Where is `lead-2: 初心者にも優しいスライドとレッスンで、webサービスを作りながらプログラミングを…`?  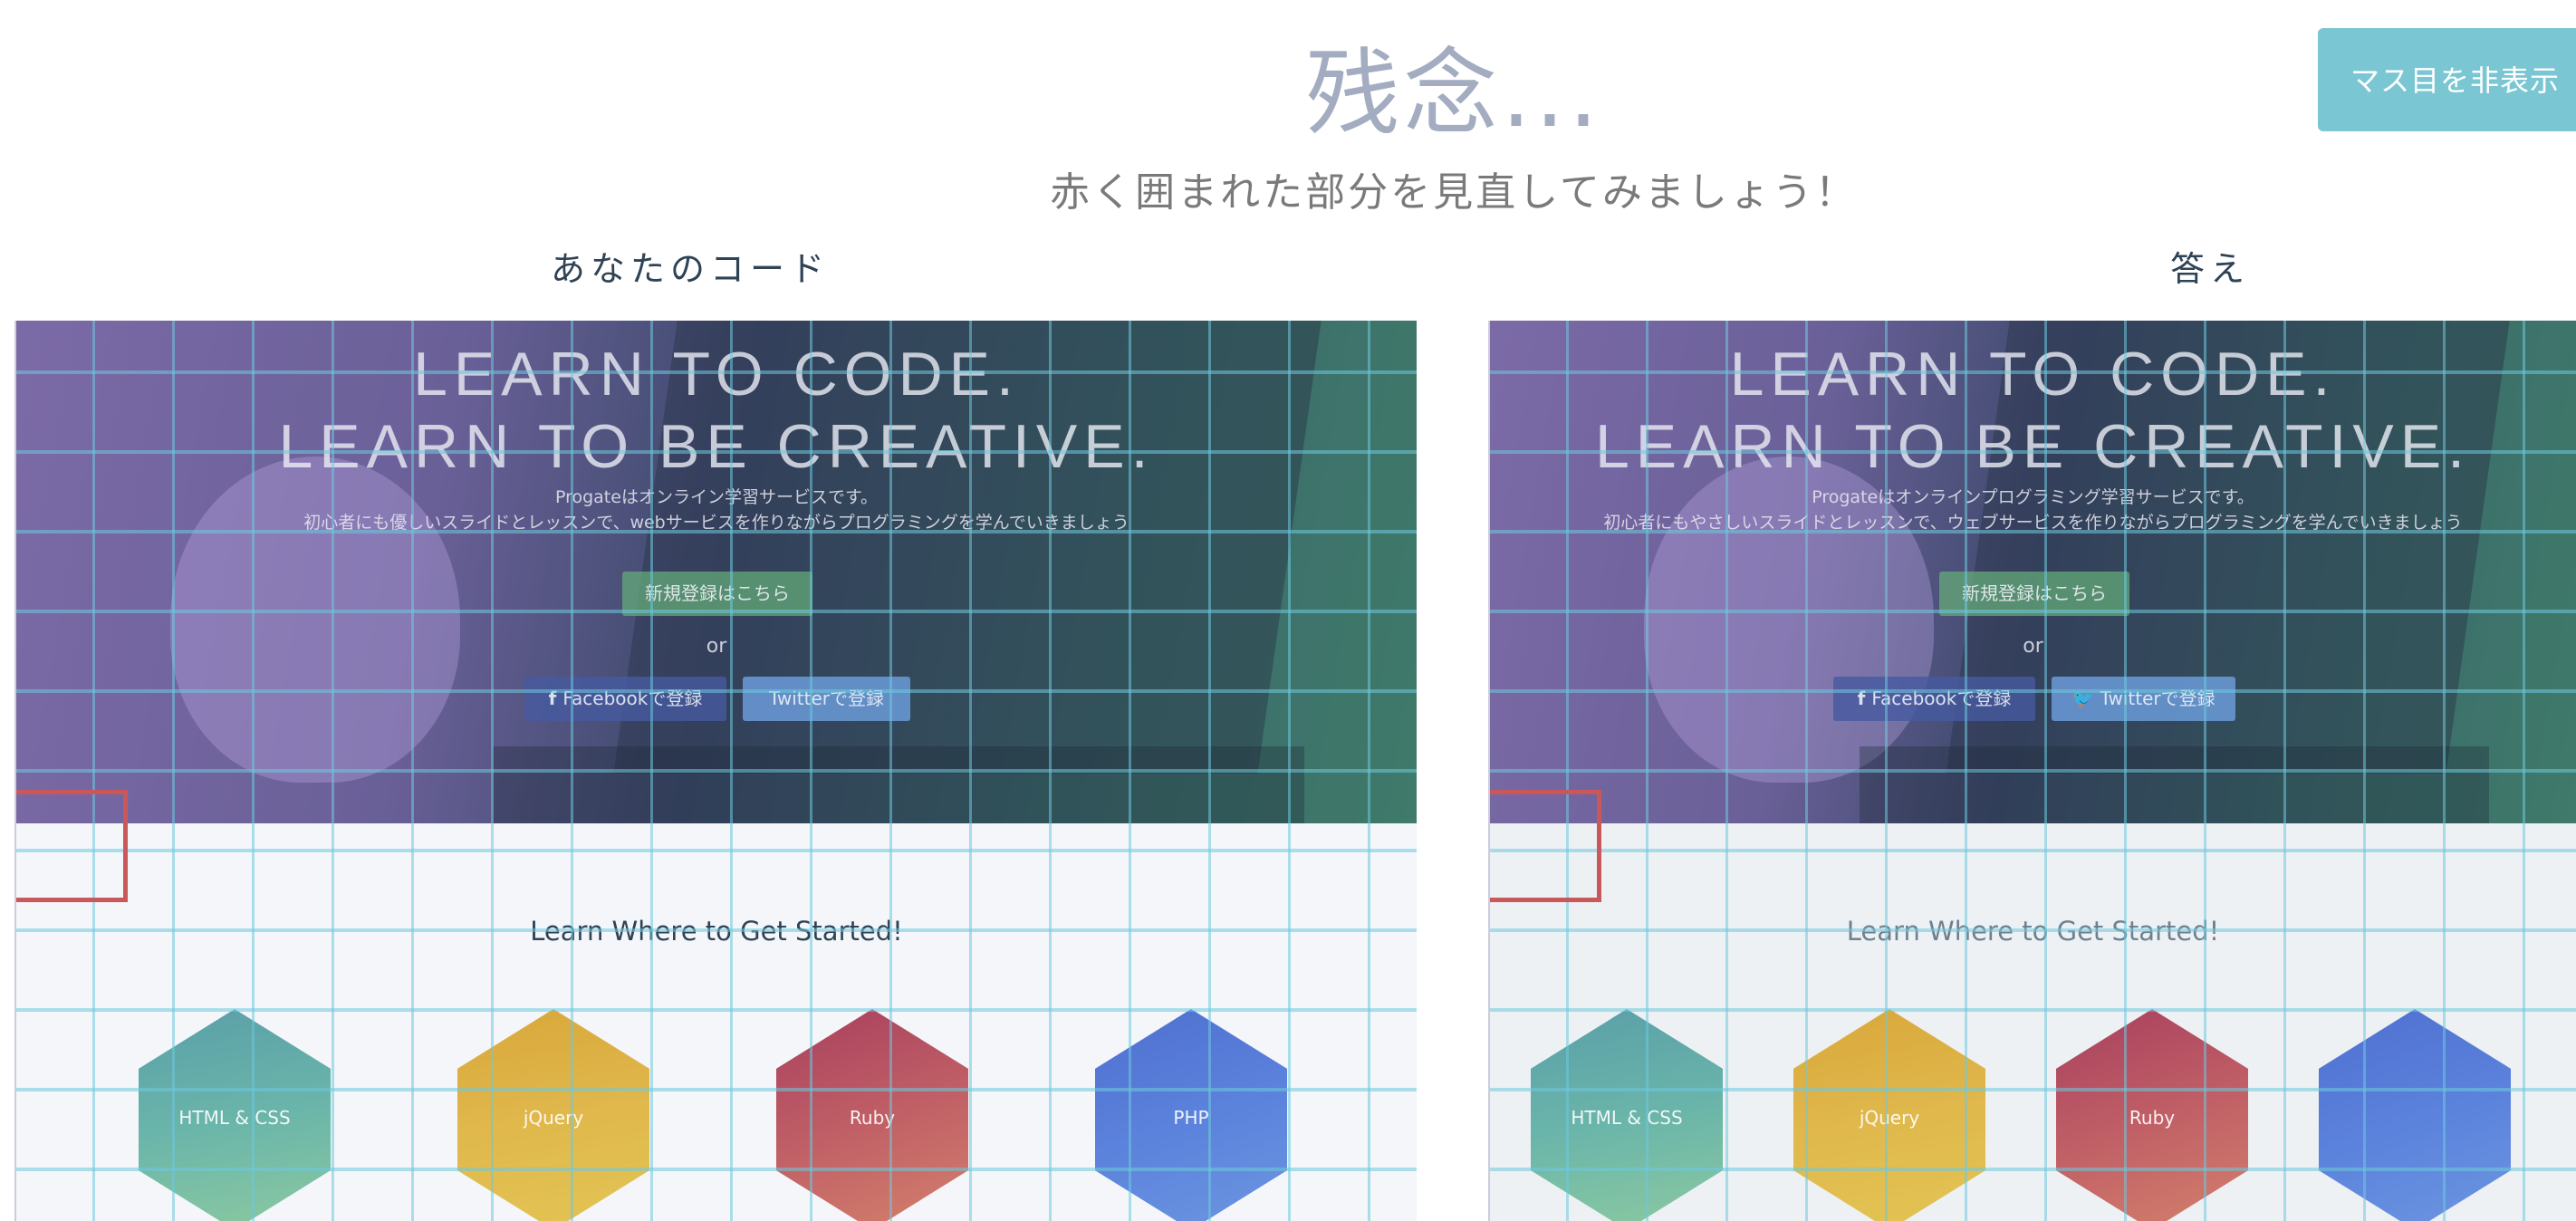 lead-2: 初心者にも優しいスライドとレッスンで、webサービスを作りながらプログラミングを… is located at coordinates (716, 523).